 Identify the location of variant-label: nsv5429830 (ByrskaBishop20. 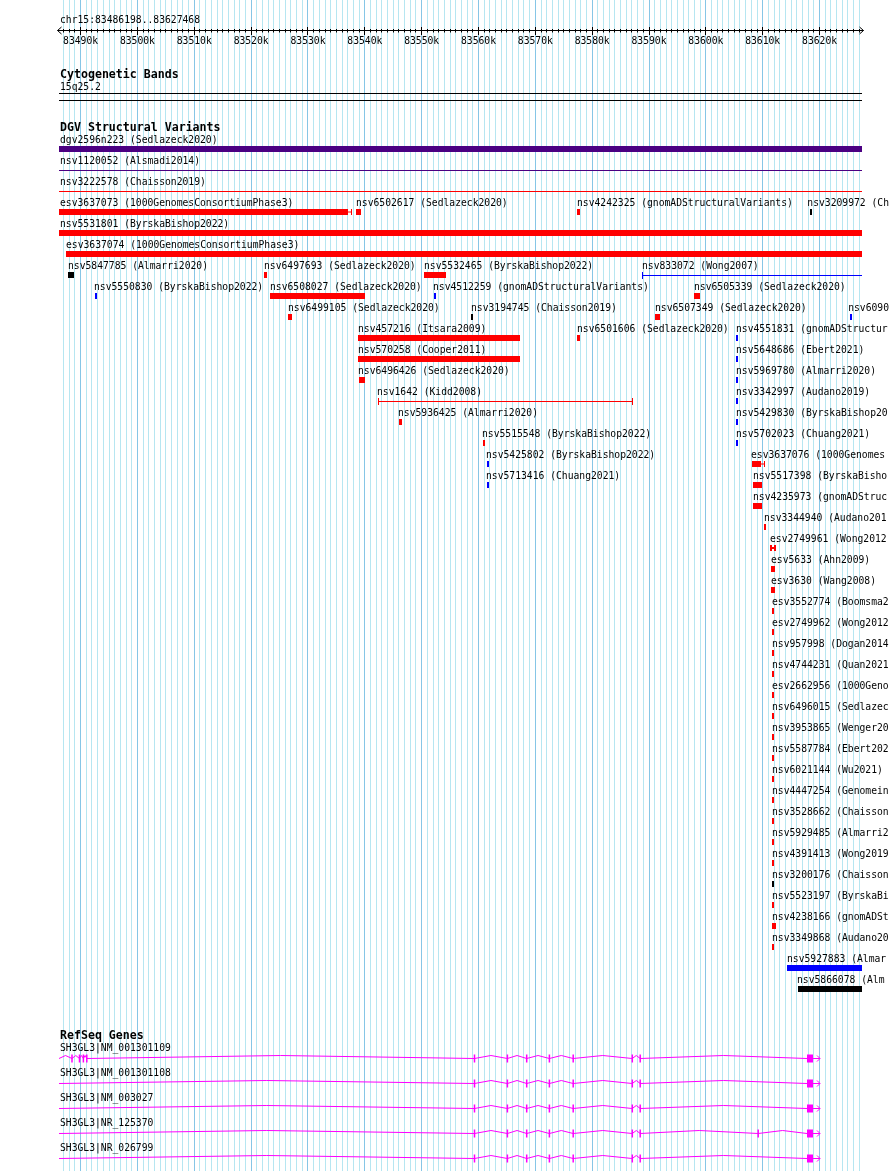
(812, 413).